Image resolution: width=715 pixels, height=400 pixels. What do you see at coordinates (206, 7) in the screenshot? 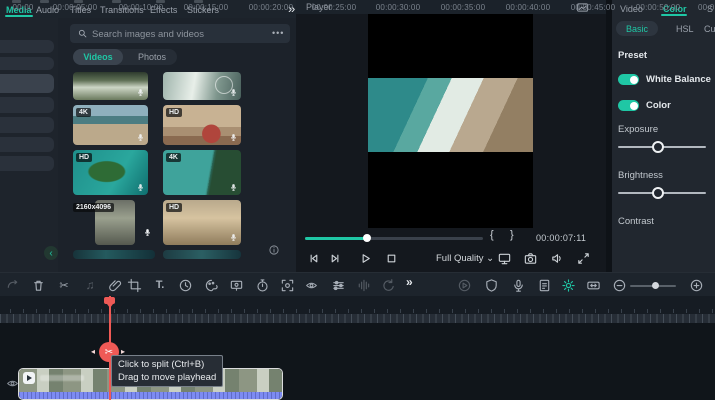
I see `ruler-timestamp: 00:00:15:00` at bounding box center [206, 7].